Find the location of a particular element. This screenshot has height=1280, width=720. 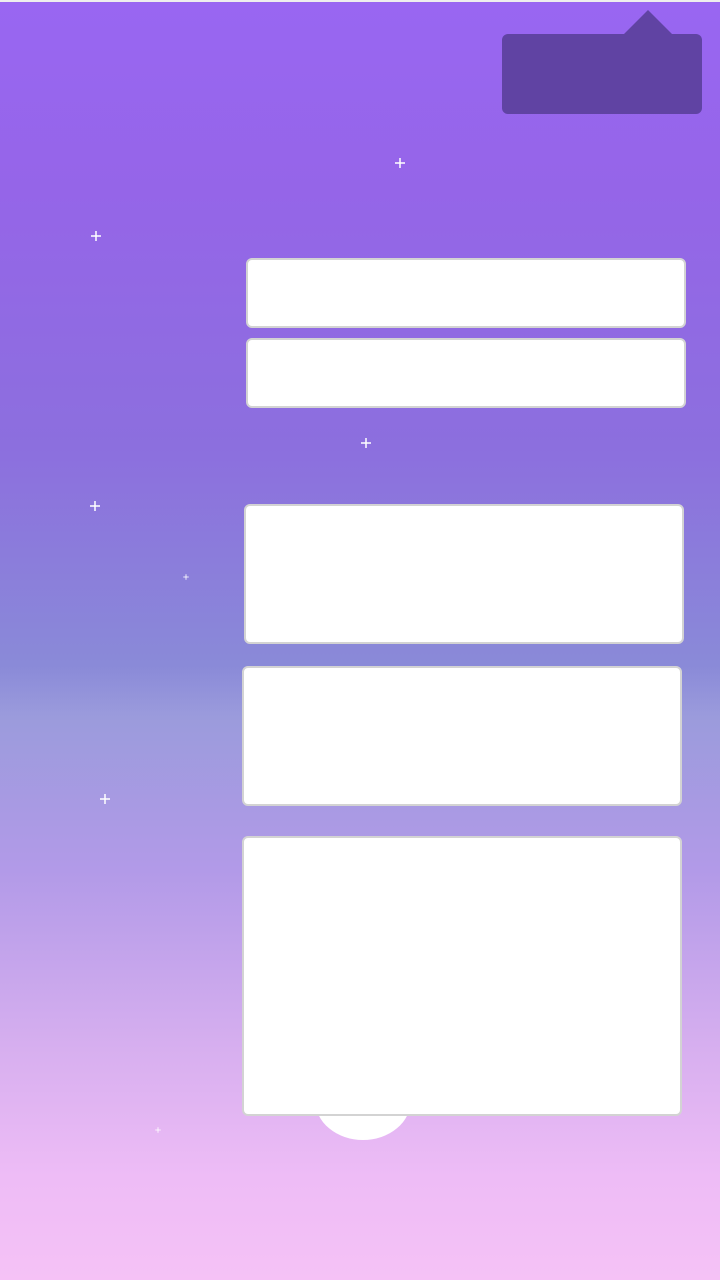

tooltip-arrow is located at coordinates (648, 22).